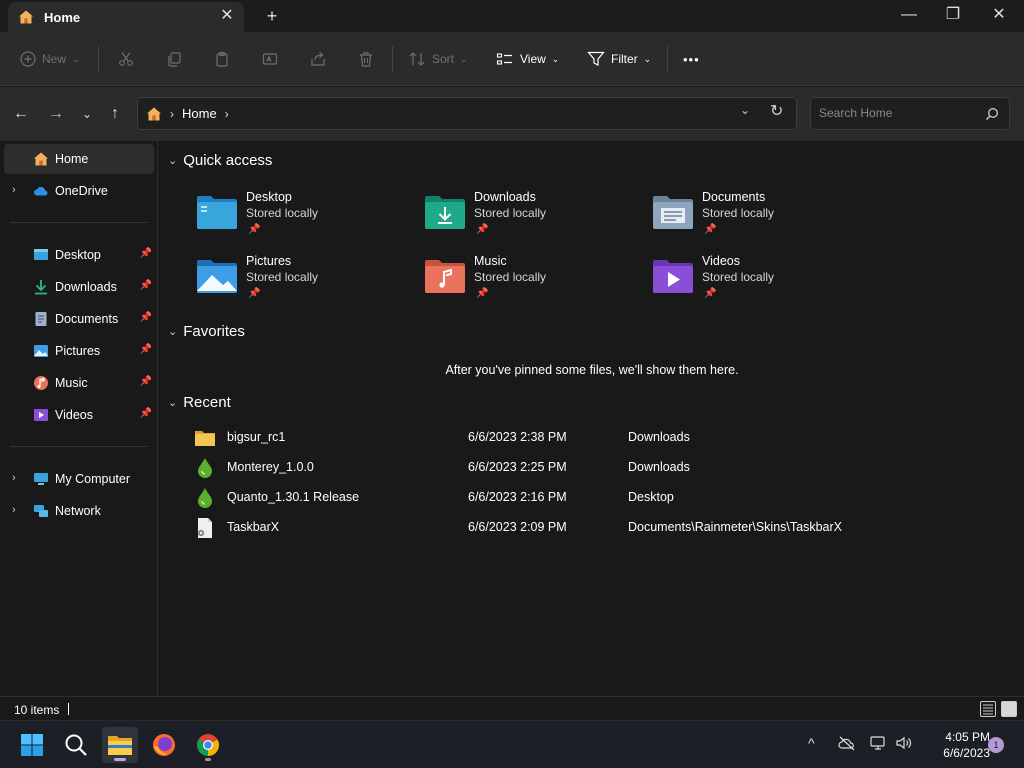  I want to click on network-icon, so click(41, 511).